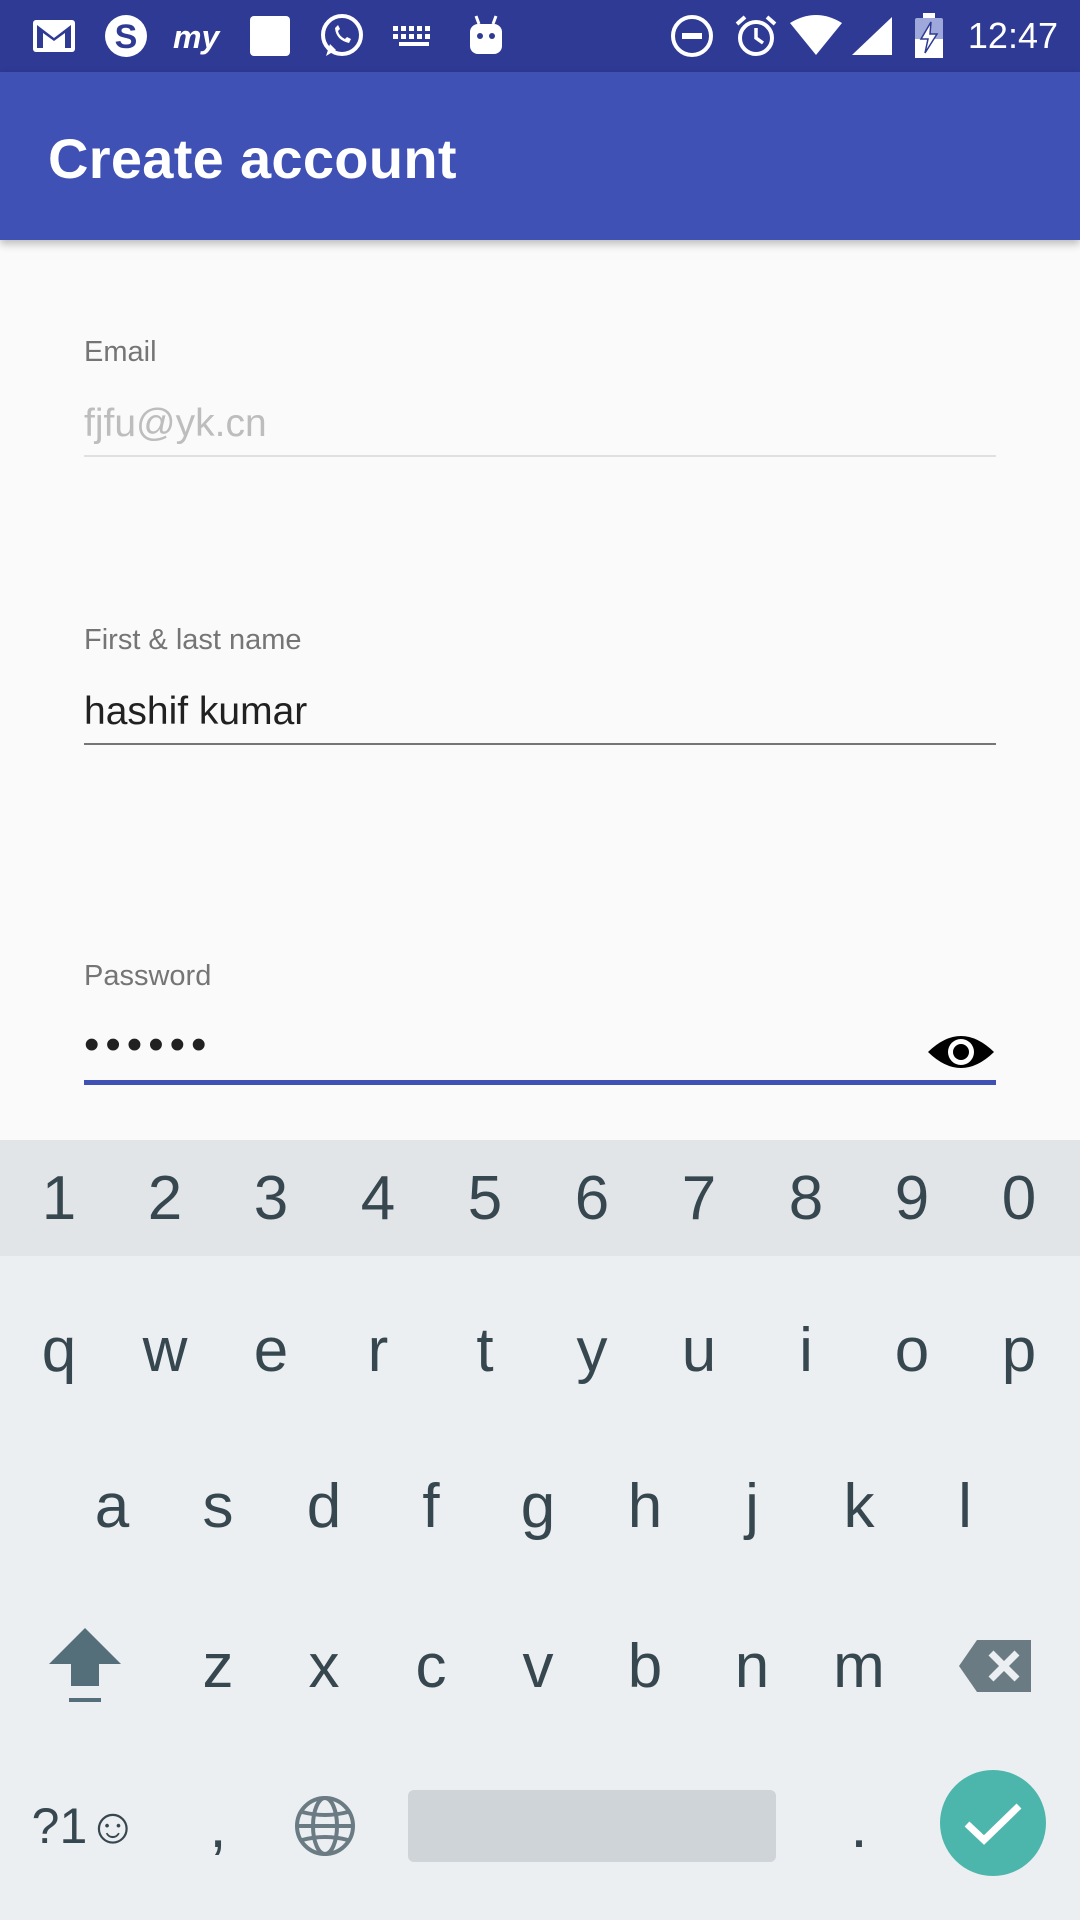 This screenshot has height=1920, width=1080. I want to click on email-underline, so click(540, 456).